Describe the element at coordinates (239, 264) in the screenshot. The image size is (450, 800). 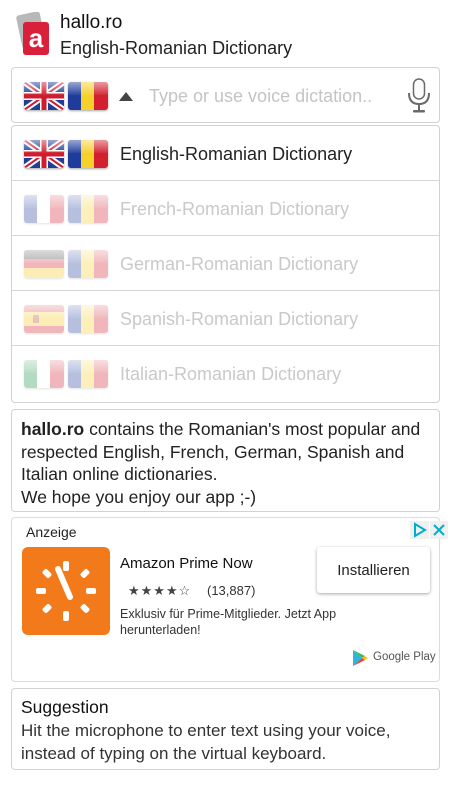
I see `dictionary-label: German-Romanian Dictionary` at that location.